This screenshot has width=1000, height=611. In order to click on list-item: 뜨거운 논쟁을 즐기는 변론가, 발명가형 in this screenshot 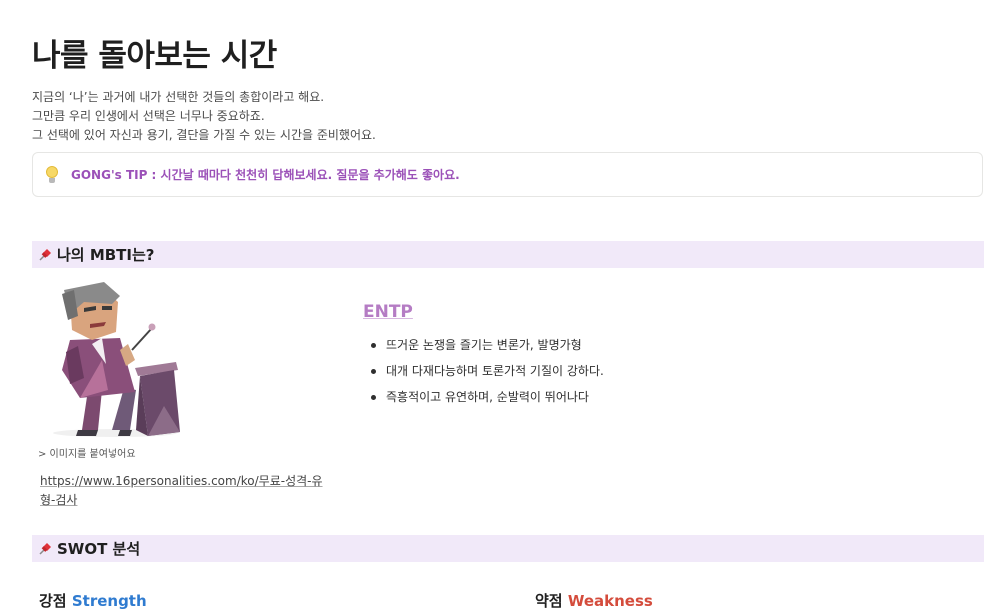, I will do `click(483, 345)`.